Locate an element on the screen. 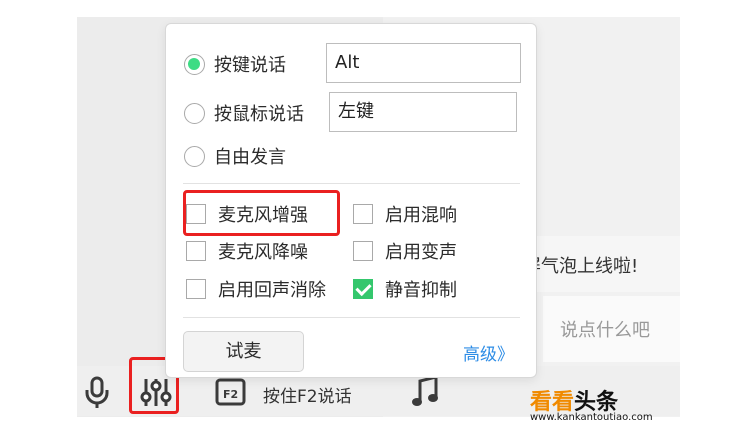 Image resolution: width=756 pixels, height=436 pixels. mouse-key-label: 按鼠标说话 is located at coordinates (259, 114).